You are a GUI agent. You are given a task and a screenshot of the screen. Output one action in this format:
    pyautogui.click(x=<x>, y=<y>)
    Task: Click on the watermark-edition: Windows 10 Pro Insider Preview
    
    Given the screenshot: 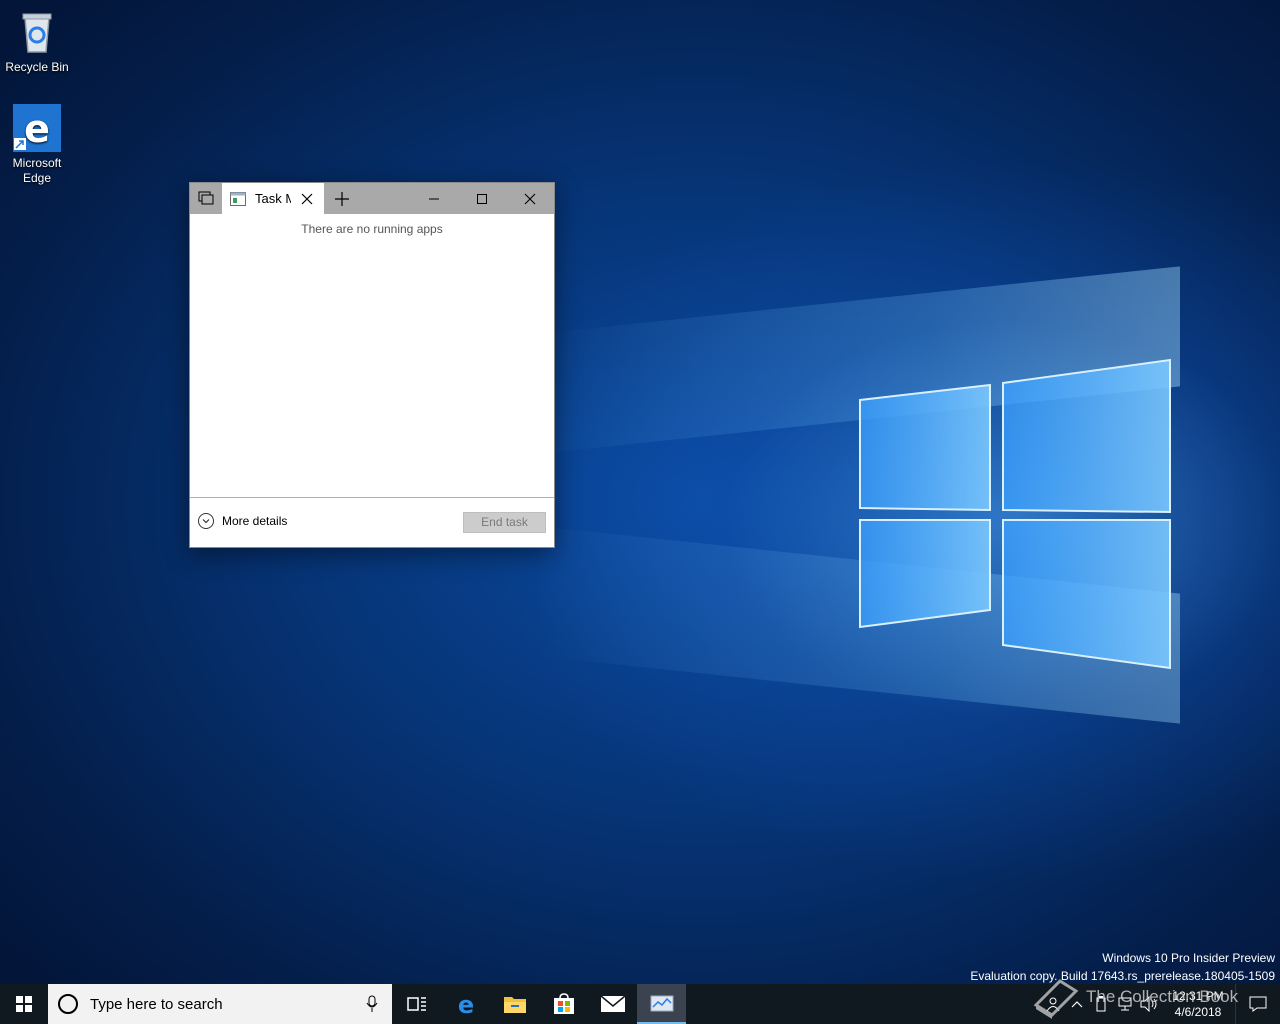 What is the action you would take?
    pyautogui.click(x=1188, y=958)
    